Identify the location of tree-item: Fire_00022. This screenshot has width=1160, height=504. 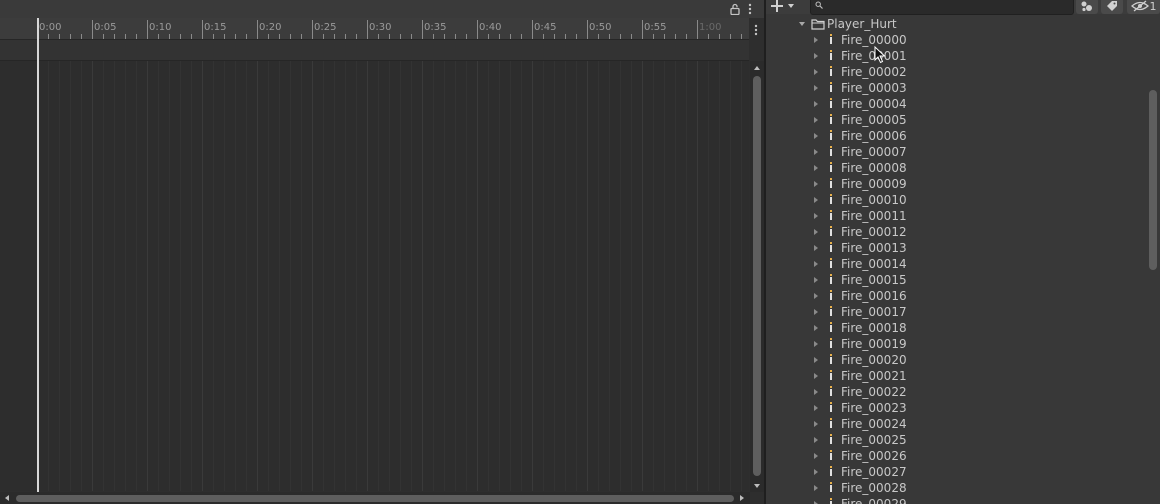
(956, 392).